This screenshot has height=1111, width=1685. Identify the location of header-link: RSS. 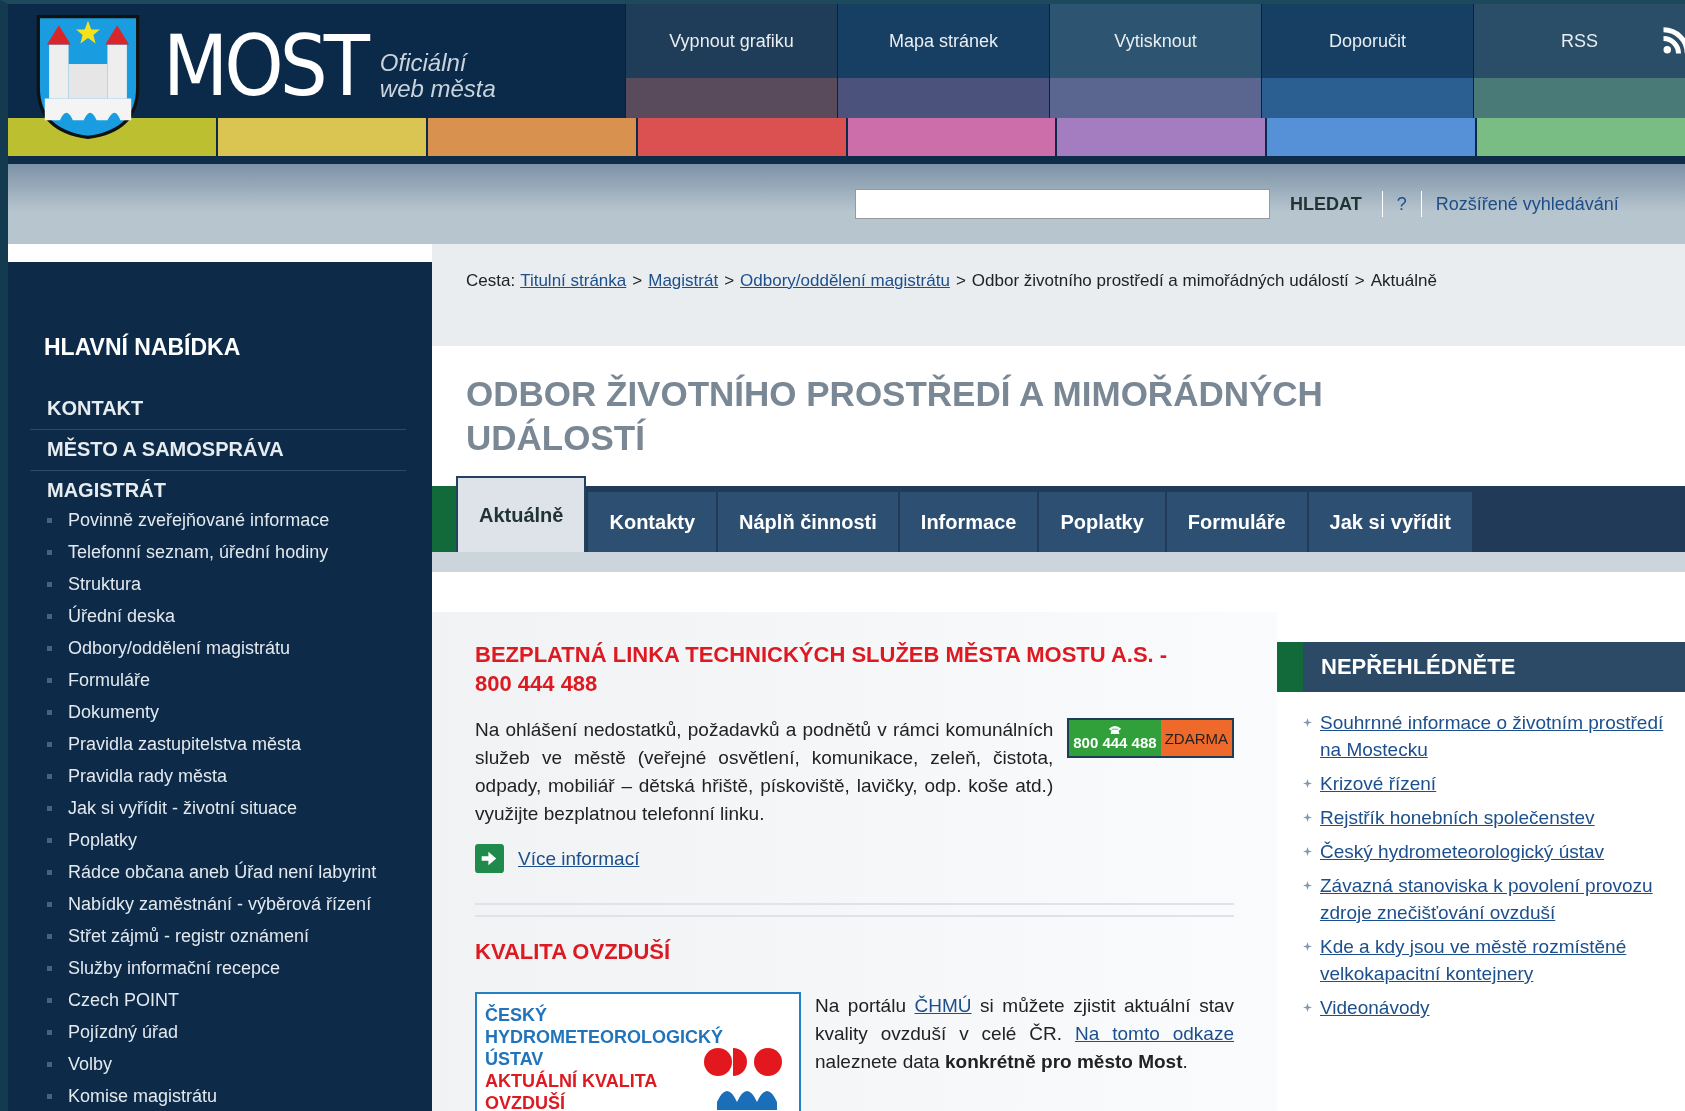
(1579, 41).